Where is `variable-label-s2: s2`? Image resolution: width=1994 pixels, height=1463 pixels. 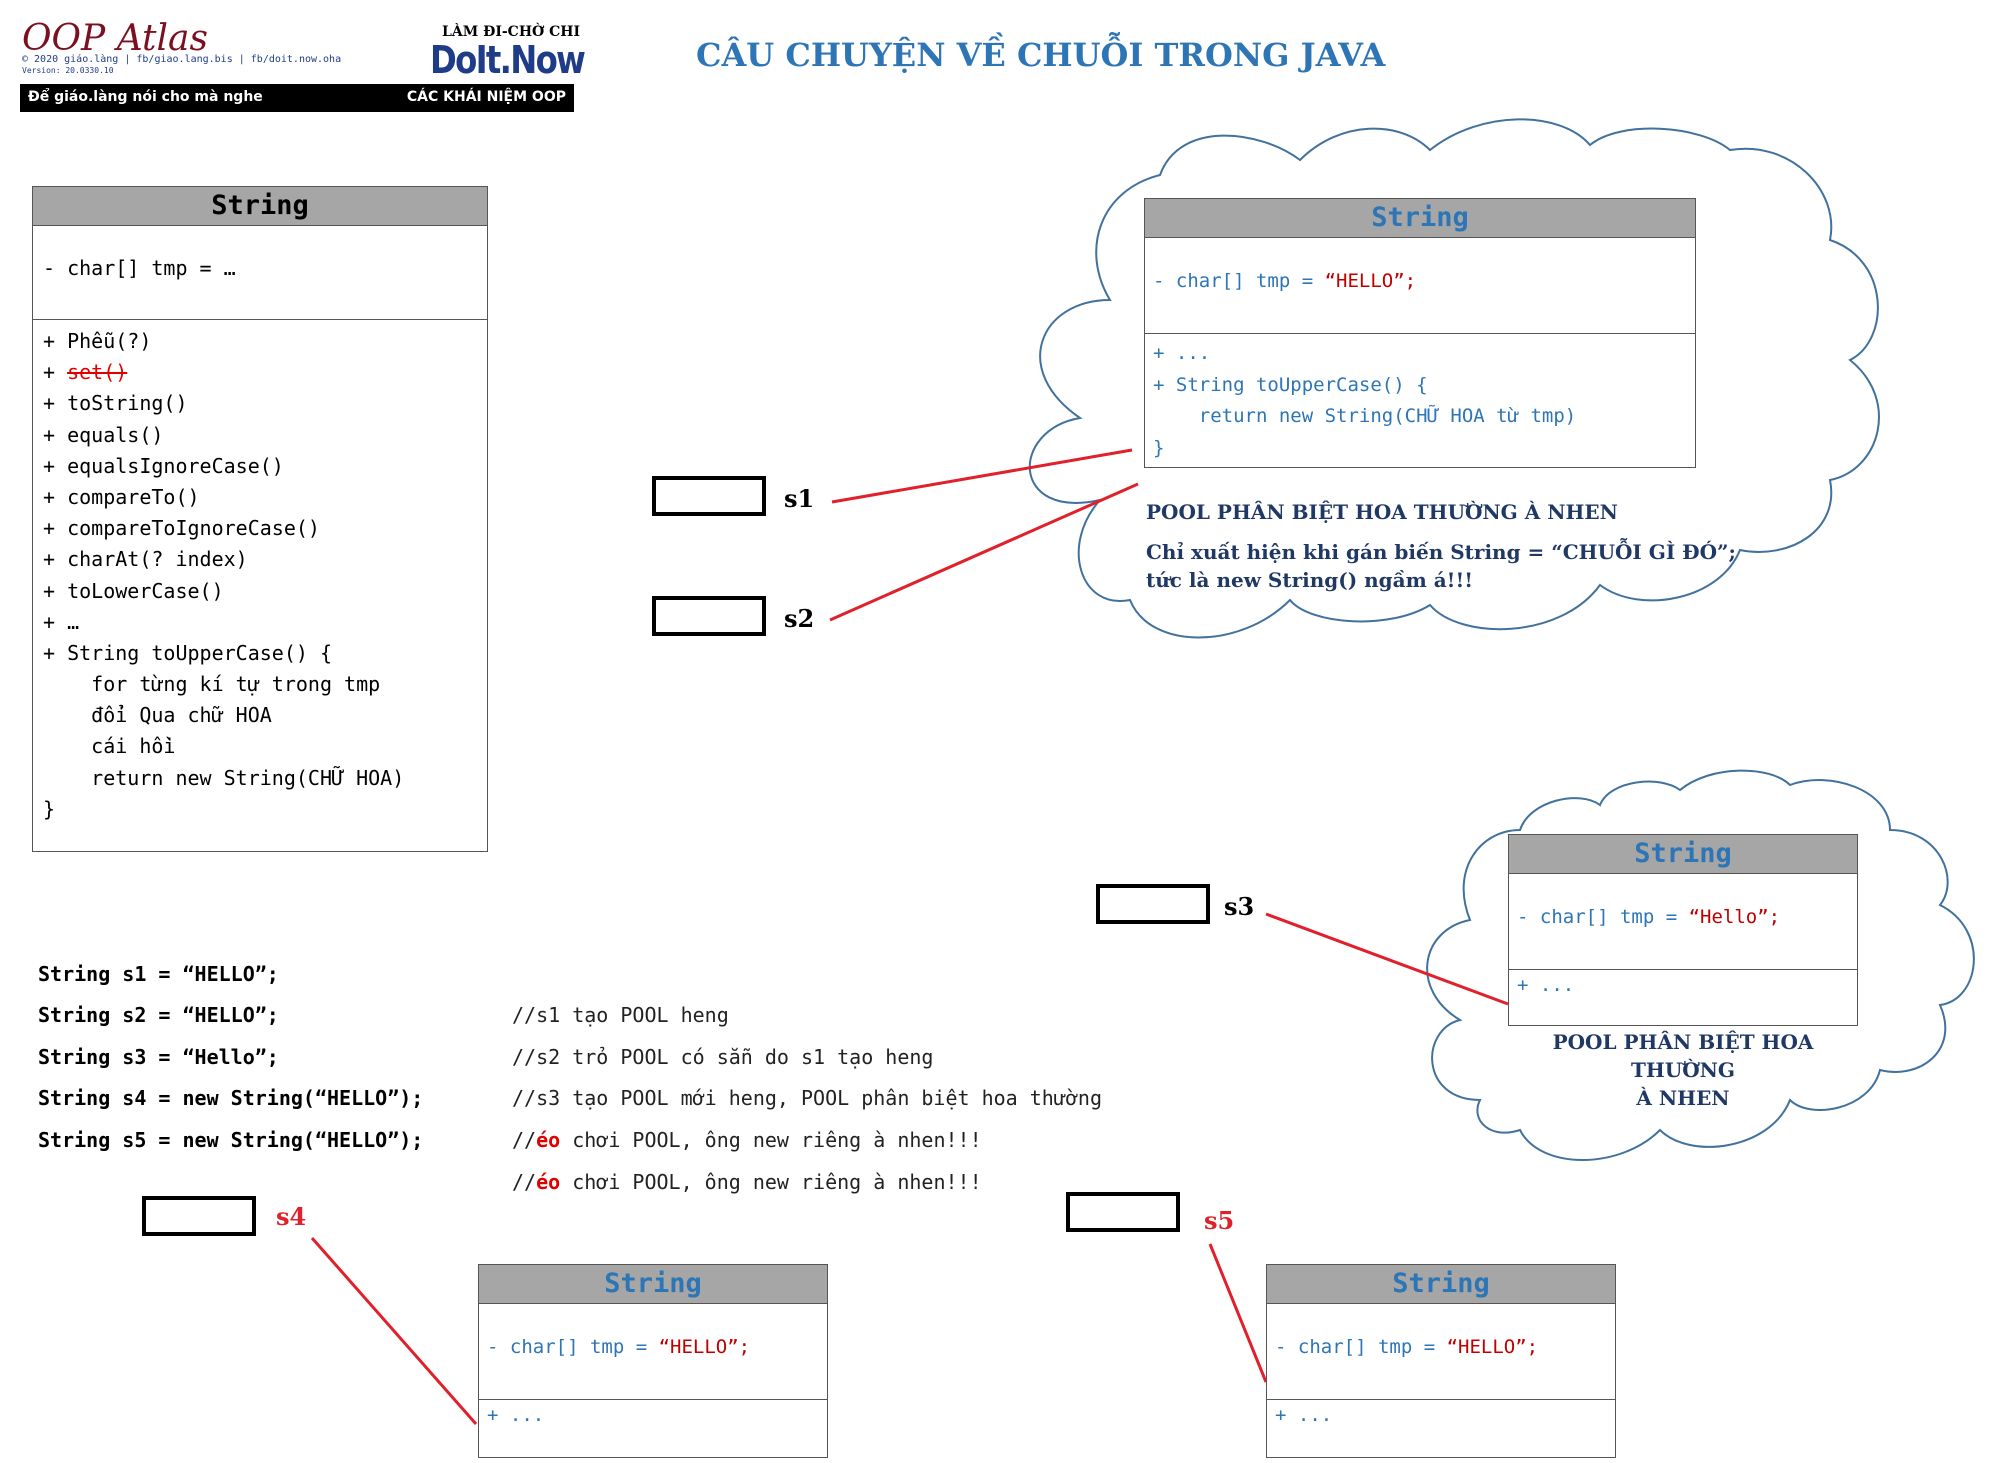
variable-label-s2: s2 is located at coordinates (799, 618).